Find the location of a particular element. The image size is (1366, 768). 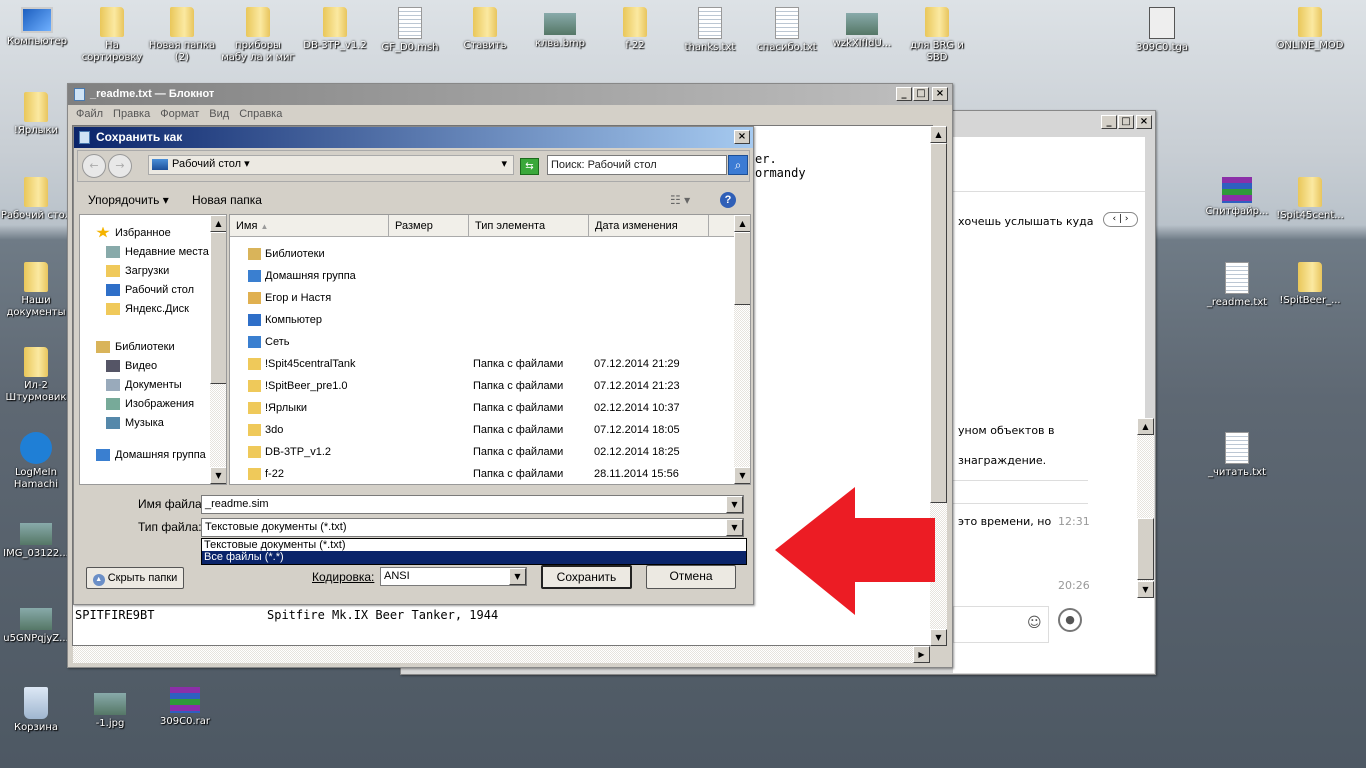

red-arrow-annotation is located at coordinates (855, 551).